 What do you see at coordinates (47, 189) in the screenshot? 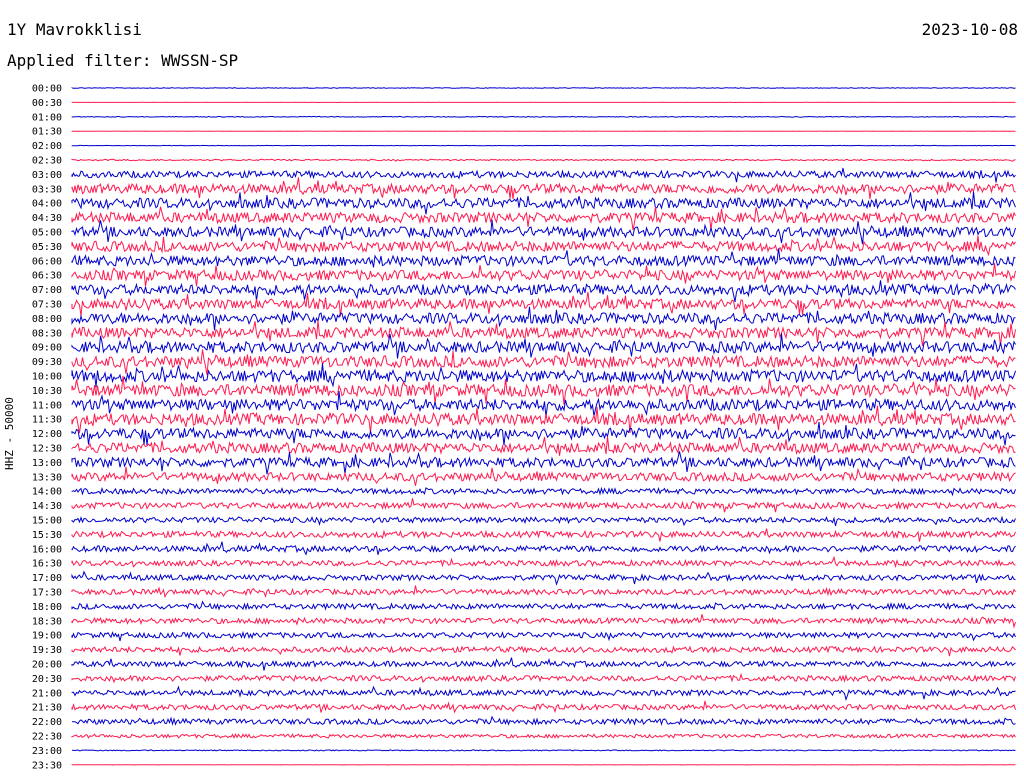
I see `row-time-label: 03:30` at bounding box center [47, 189].